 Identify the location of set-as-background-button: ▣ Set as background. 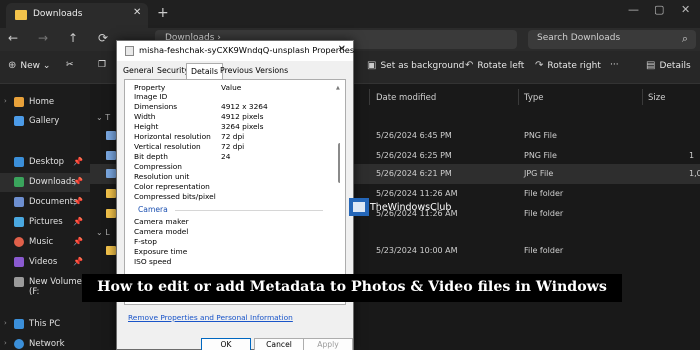
(415, 65).